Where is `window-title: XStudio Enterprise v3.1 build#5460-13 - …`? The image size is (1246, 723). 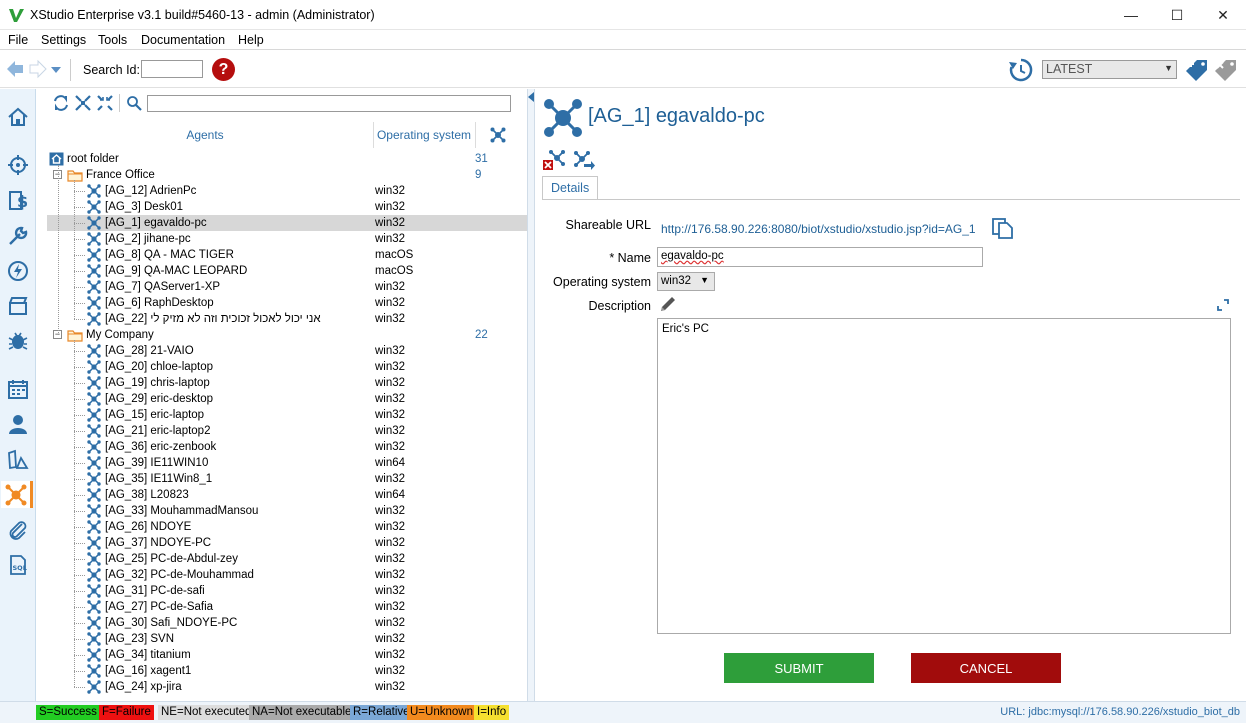 window-title: XStudio Enterprise v3.1 build#5460-13 - … is located at coordinates (202, 15).